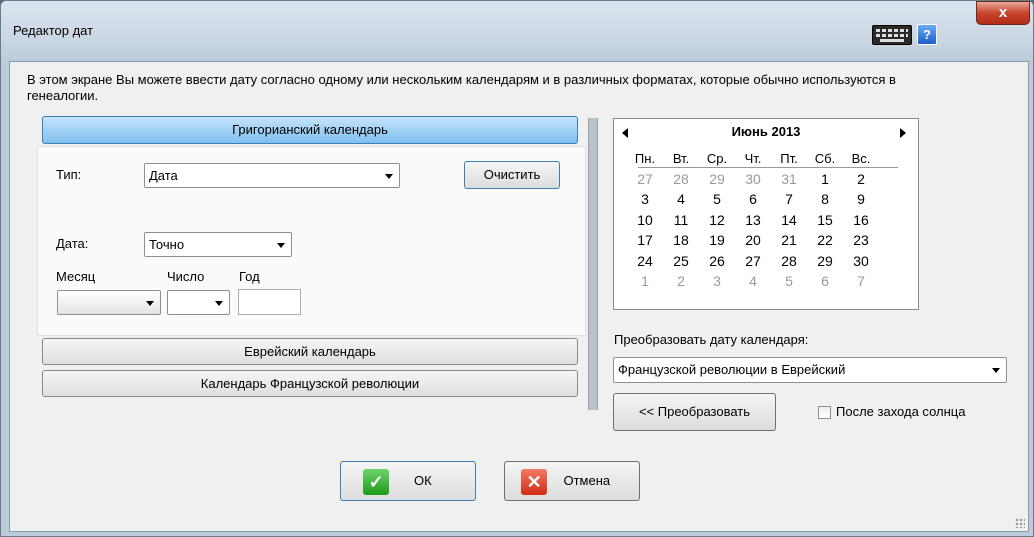  Describe the element at coordinates (717, 158) in the screenshot. I see `weekday-label: Ср.` at that location.